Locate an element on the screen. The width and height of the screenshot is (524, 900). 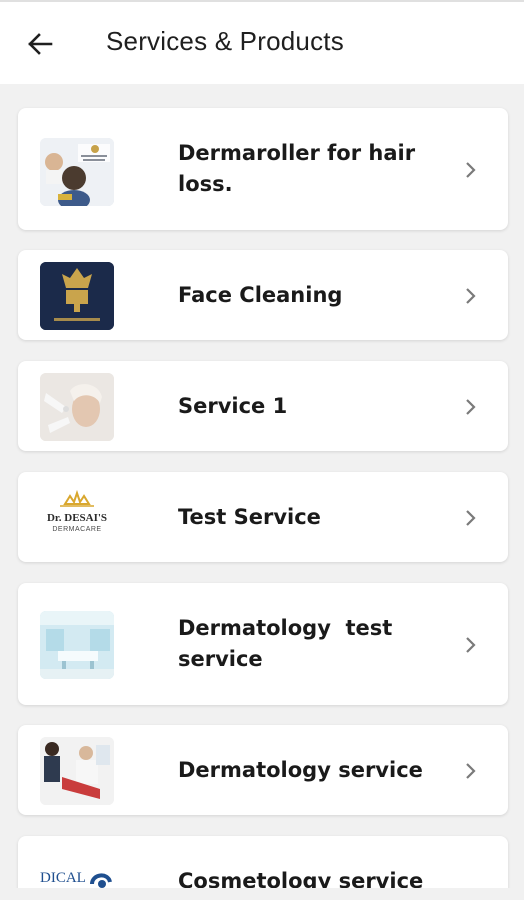
service-card-test-service: Dr. DESAI'S DERMACARE Test Service is located at coordinates (263, 517).